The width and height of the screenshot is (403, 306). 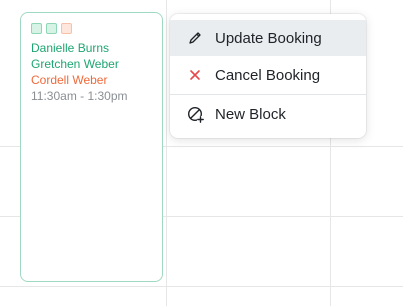 I want to click on new-block-item: New Block, so click(x=268, y=114).